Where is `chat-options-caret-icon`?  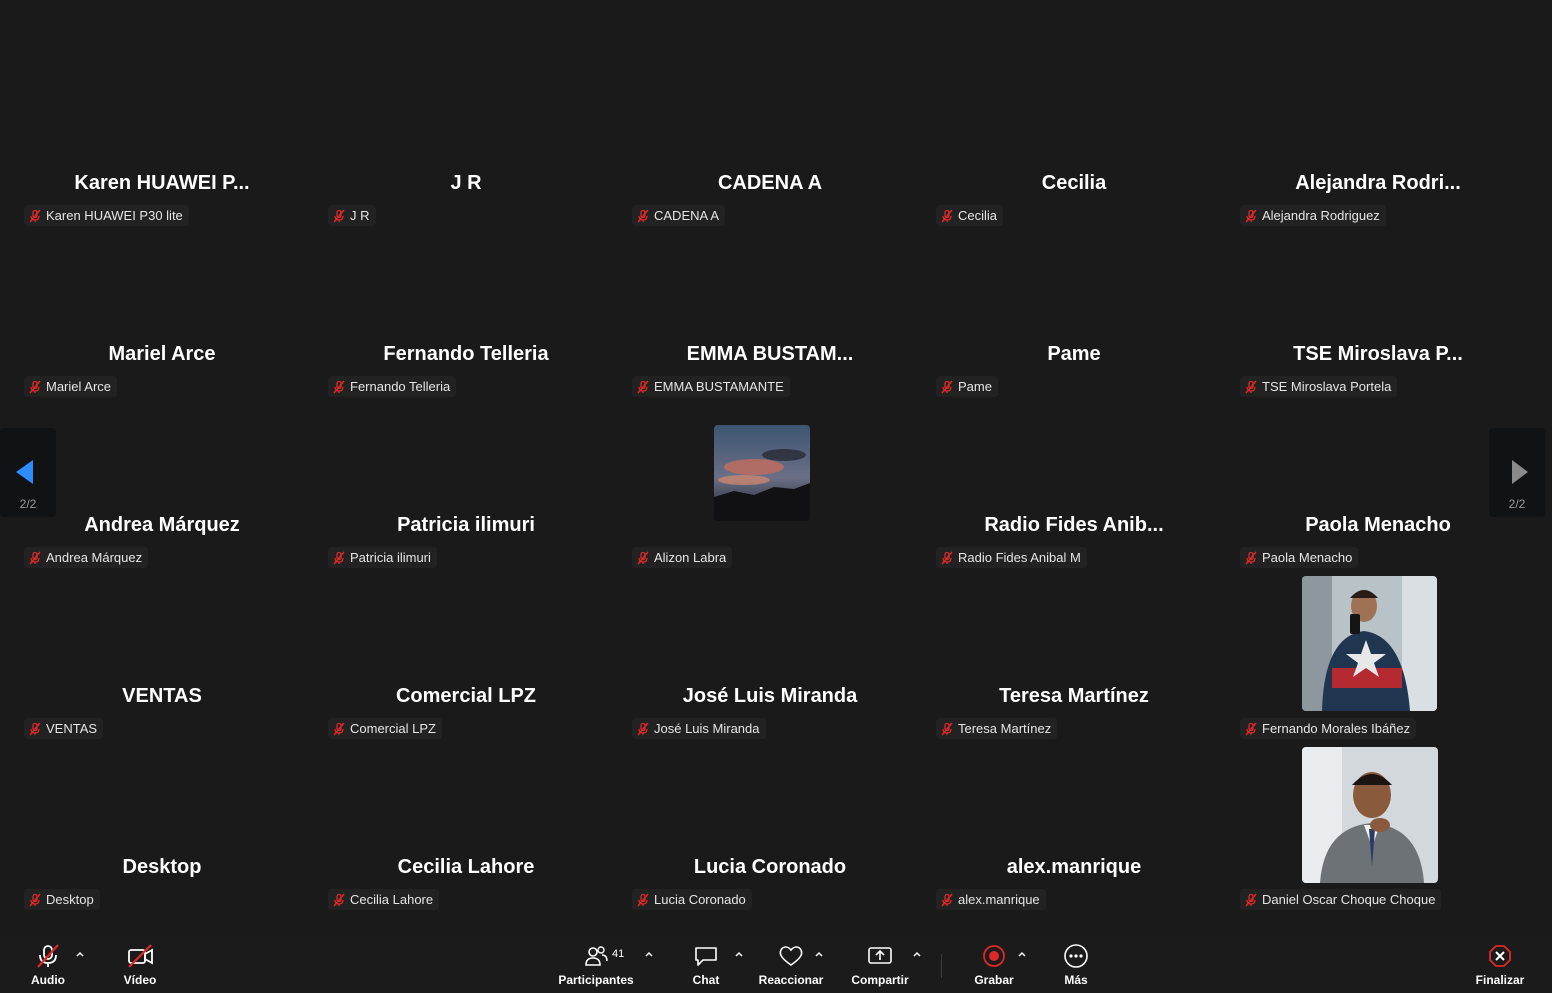 chat-options-caret-icon is located at coordinates (739, 954).